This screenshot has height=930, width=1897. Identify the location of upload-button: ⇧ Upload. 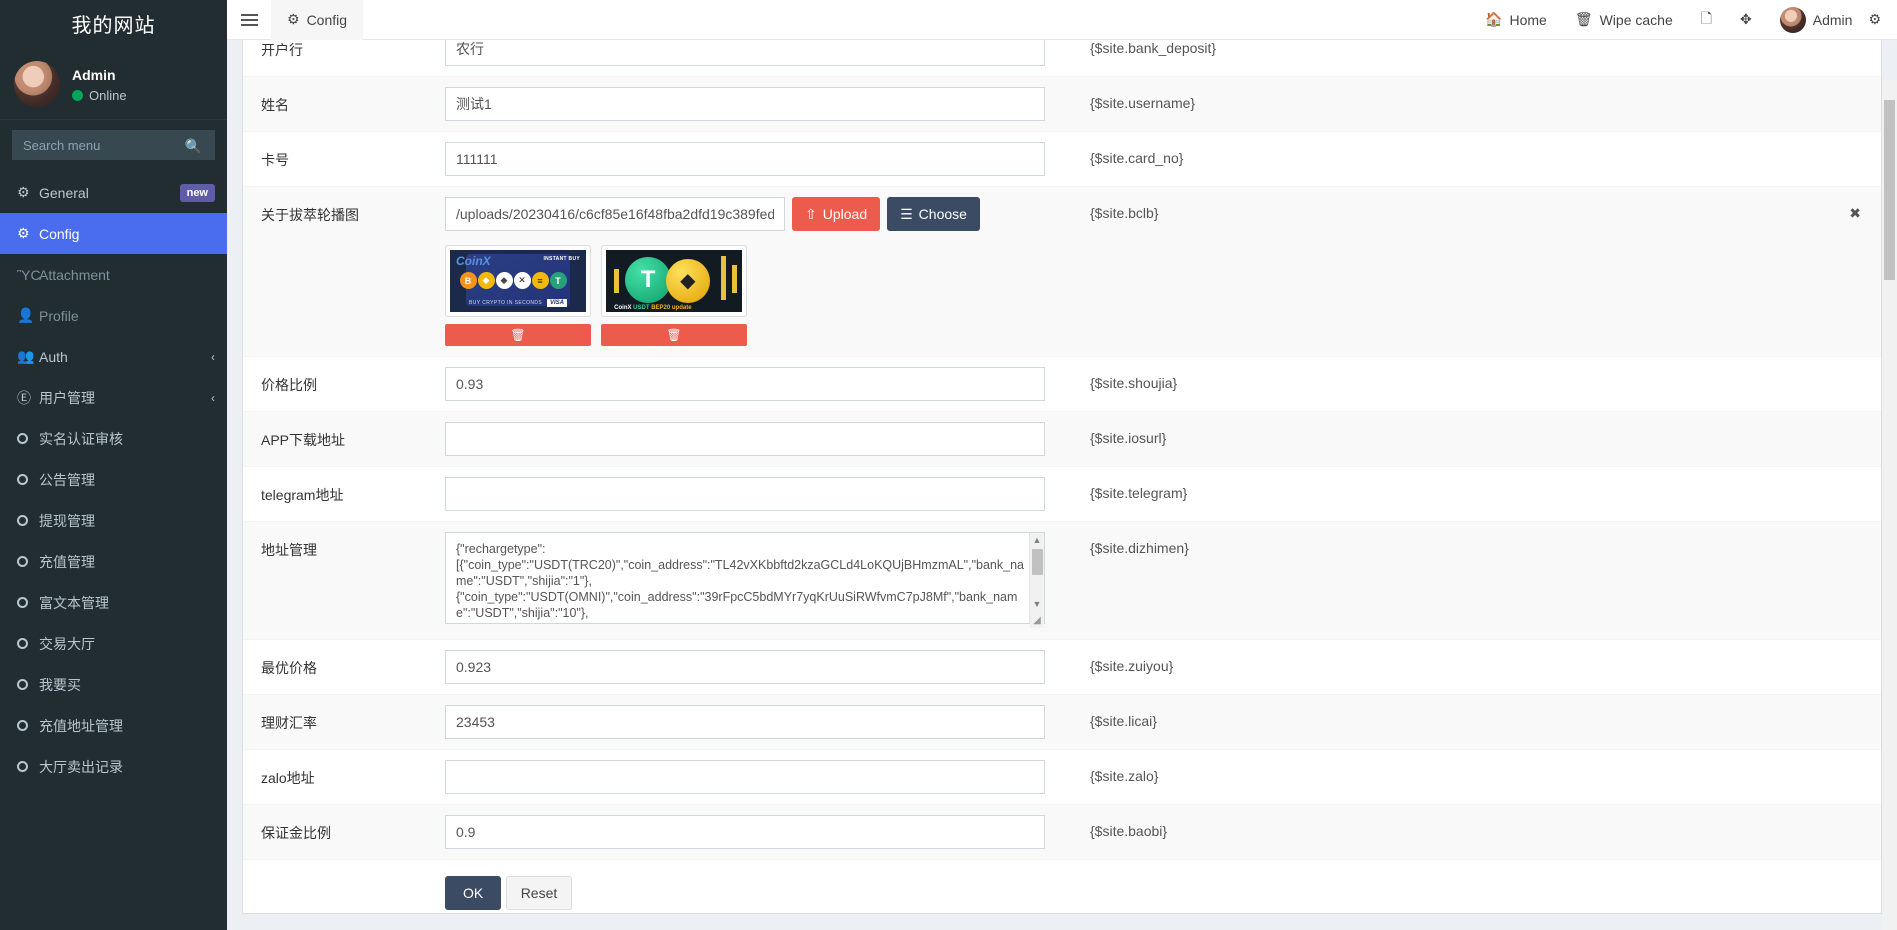
(836, 214).